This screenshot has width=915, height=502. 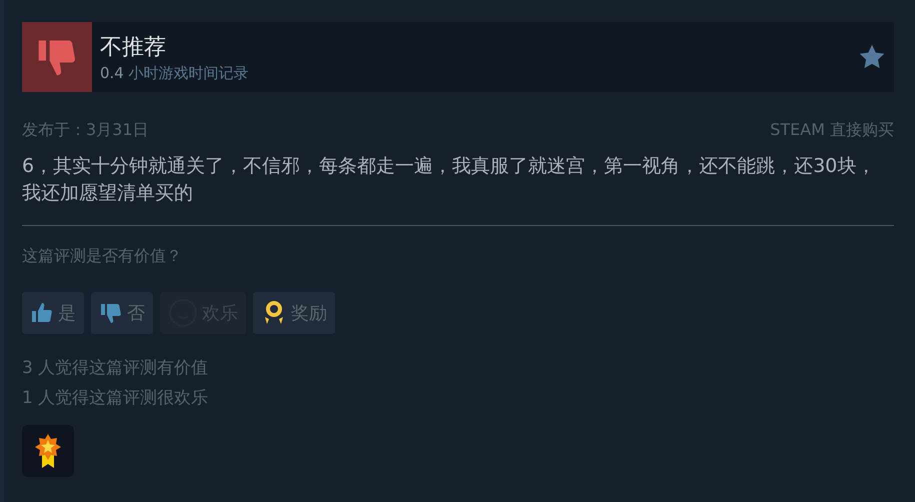 I want to click on thumbs-up-icon, so click(x=42, y=313).